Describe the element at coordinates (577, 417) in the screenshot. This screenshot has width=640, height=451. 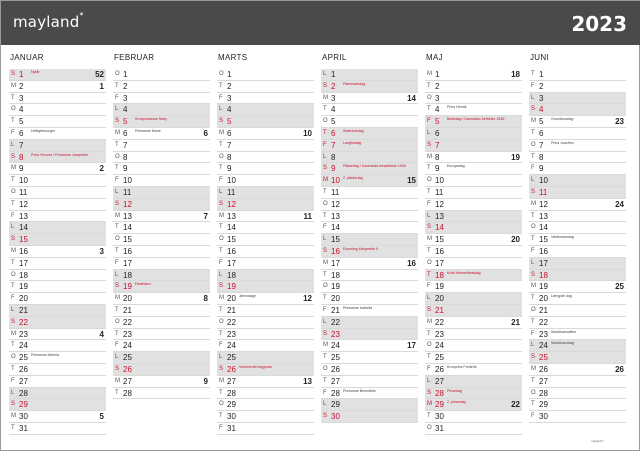
I see `day-row: F 30` at that location.